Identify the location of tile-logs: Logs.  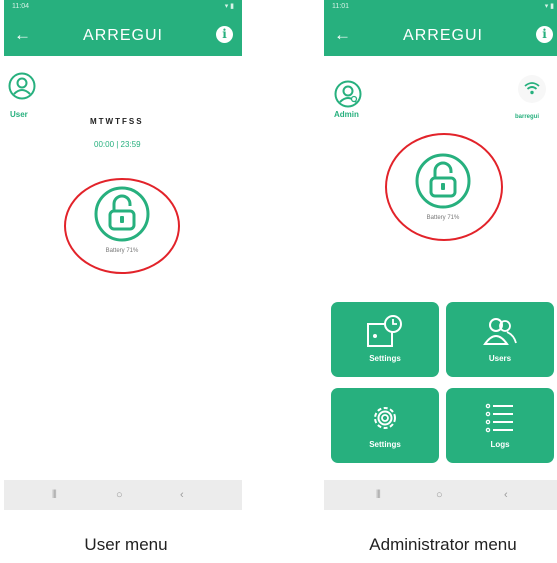
(500, 425).